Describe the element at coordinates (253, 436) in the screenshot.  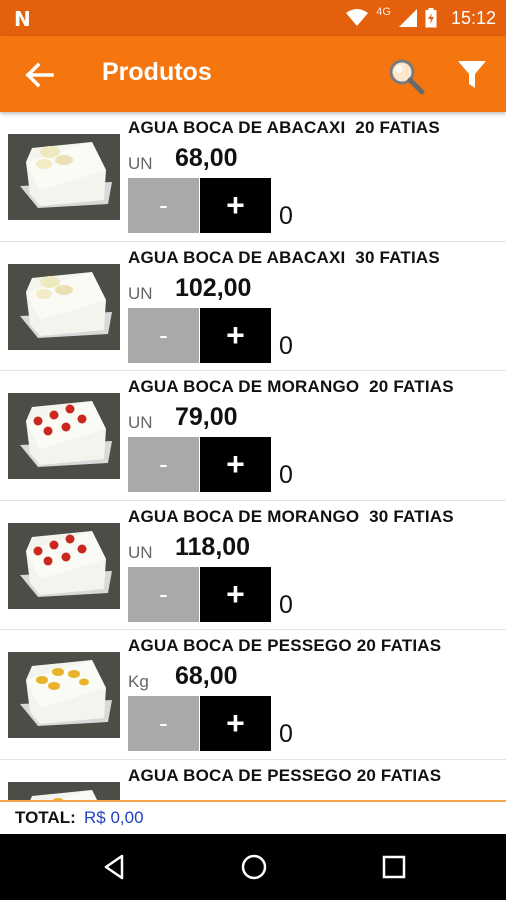
I see `product-item: AGUA BOCA DE MORANGO 20 FATIAS UN 79,00 - +0` at that location.